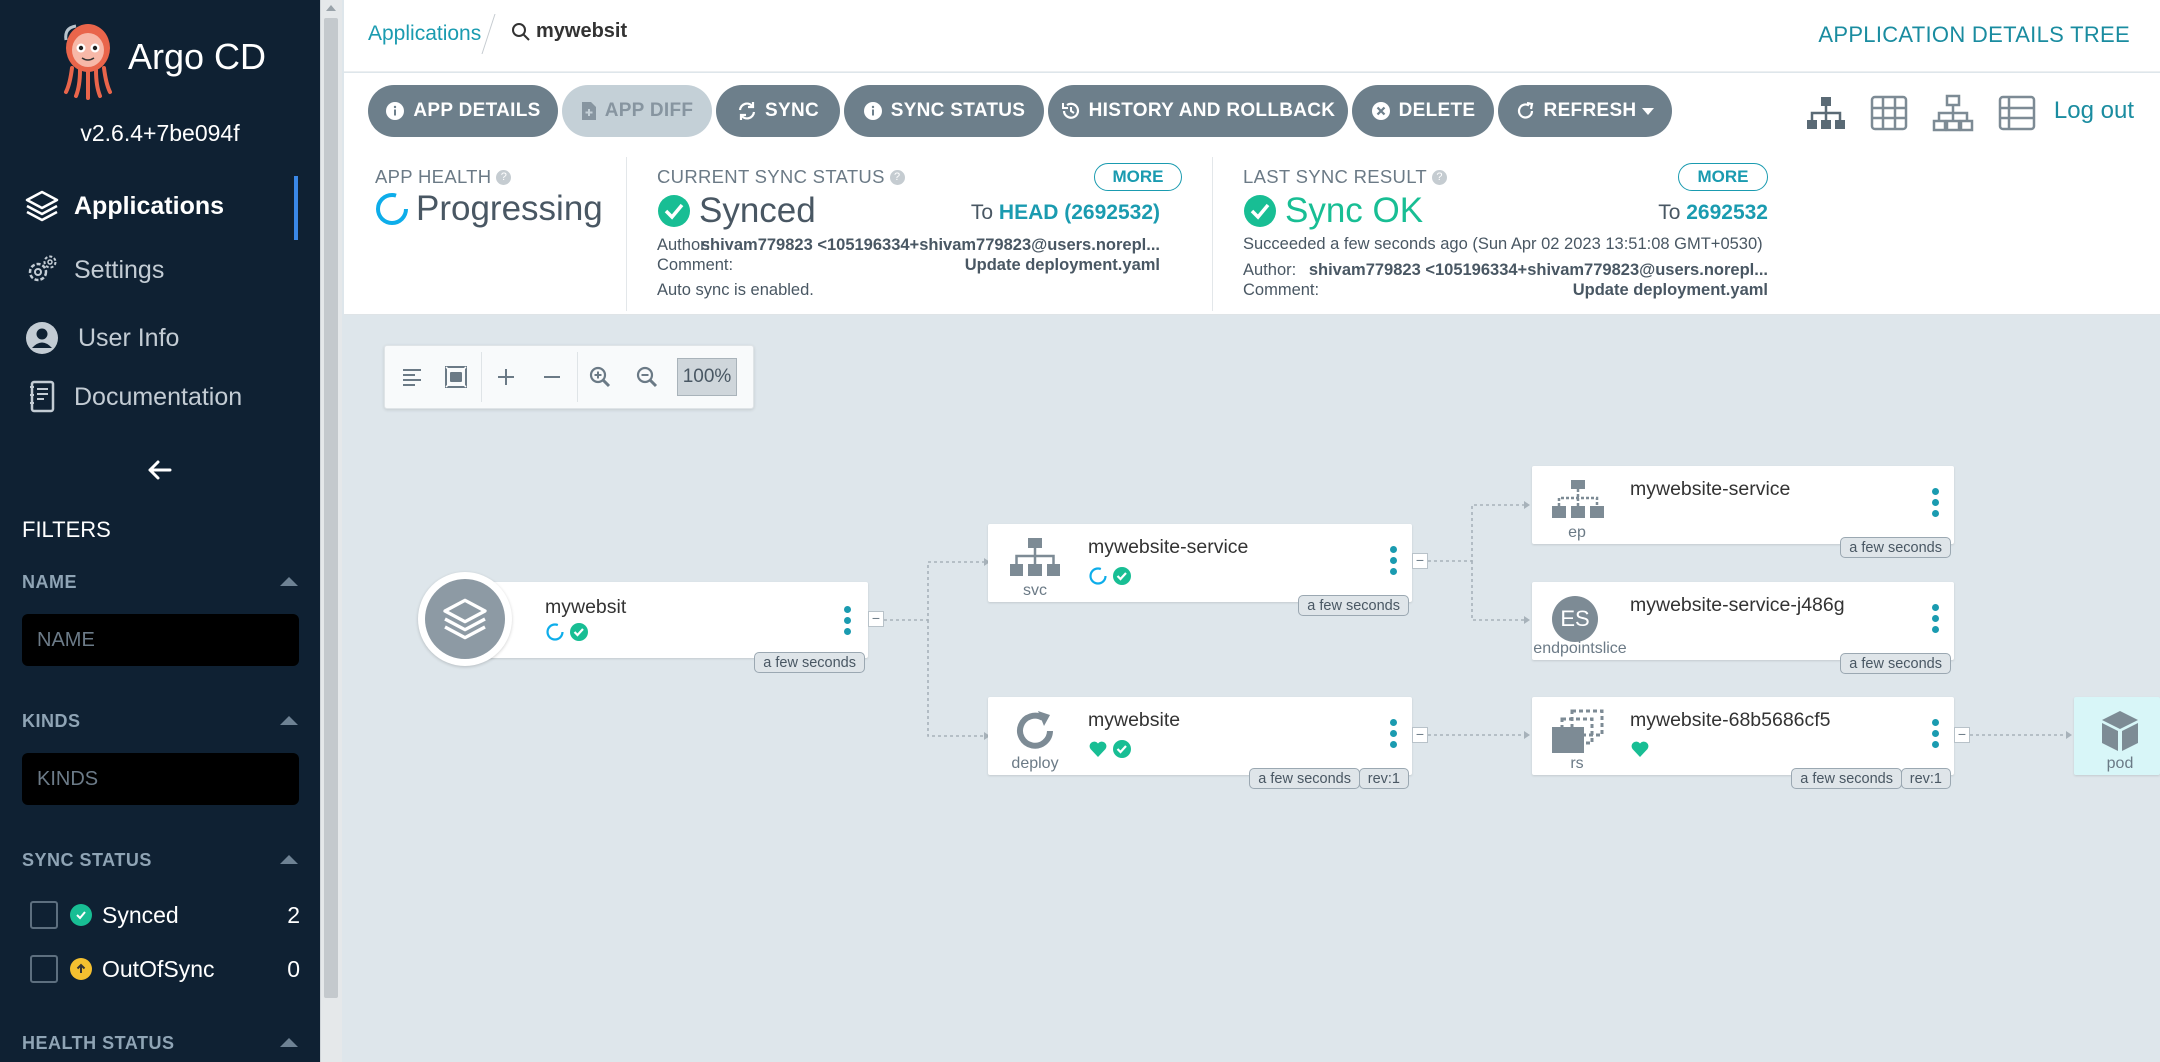 The height and width of the screenshot is (1062, 2160). I want to click on book-icon, so click(42, 397).